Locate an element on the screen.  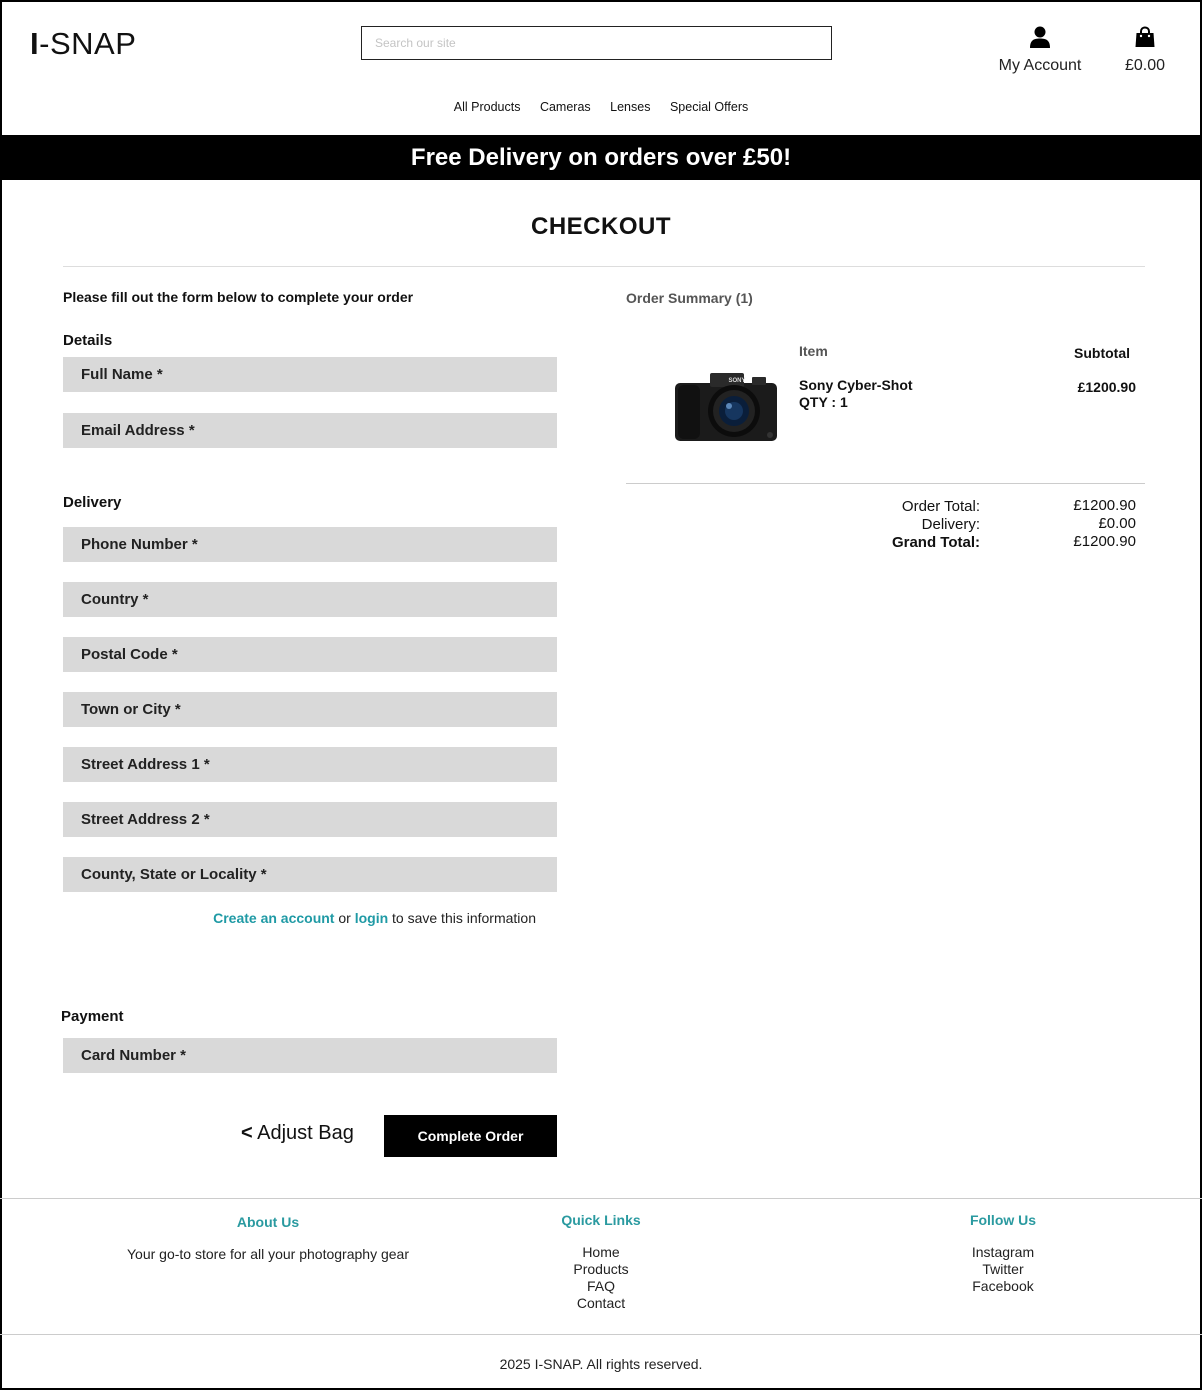
save-note-or: or is located at coordinates (344, 918).